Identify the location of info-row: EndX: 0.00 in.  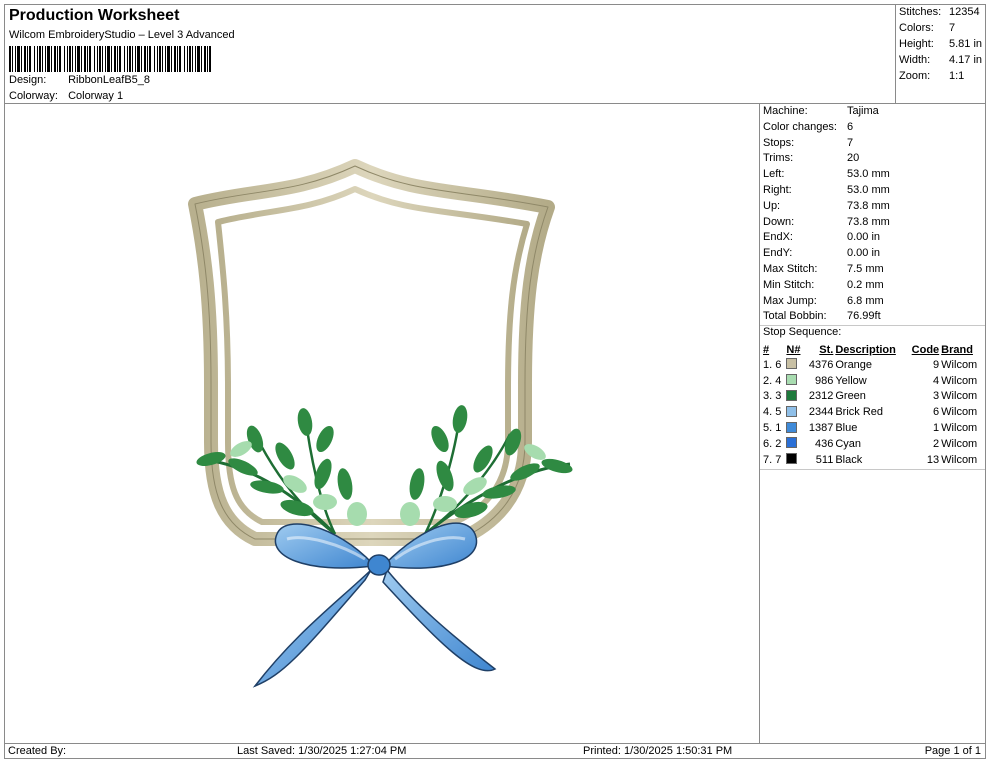
(873, 237).